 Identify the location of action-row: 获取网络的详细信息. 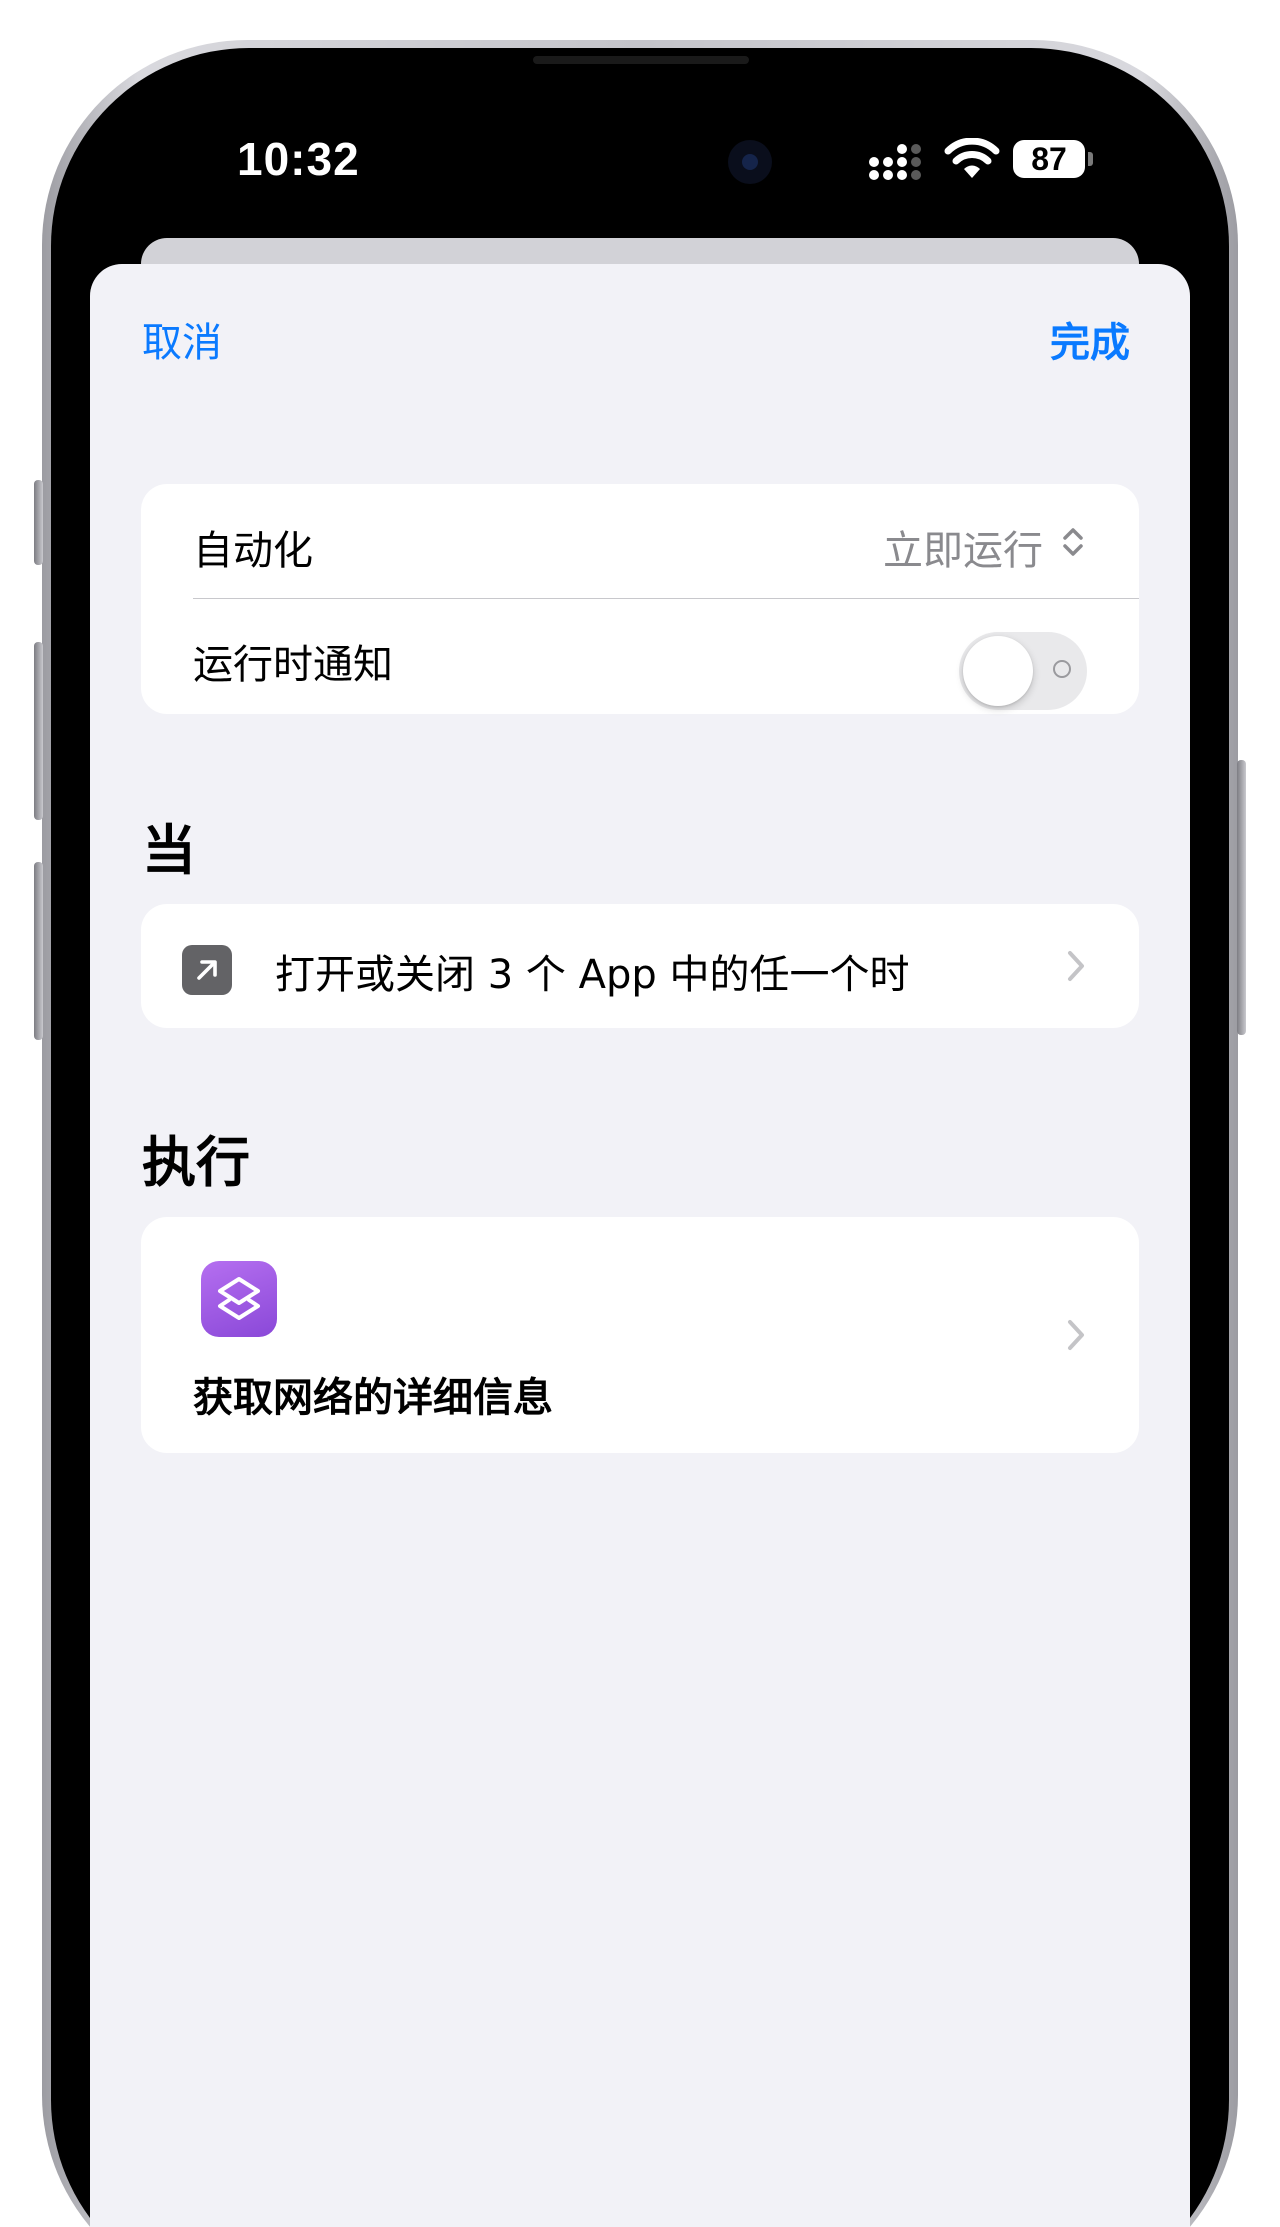
(640, 1335).